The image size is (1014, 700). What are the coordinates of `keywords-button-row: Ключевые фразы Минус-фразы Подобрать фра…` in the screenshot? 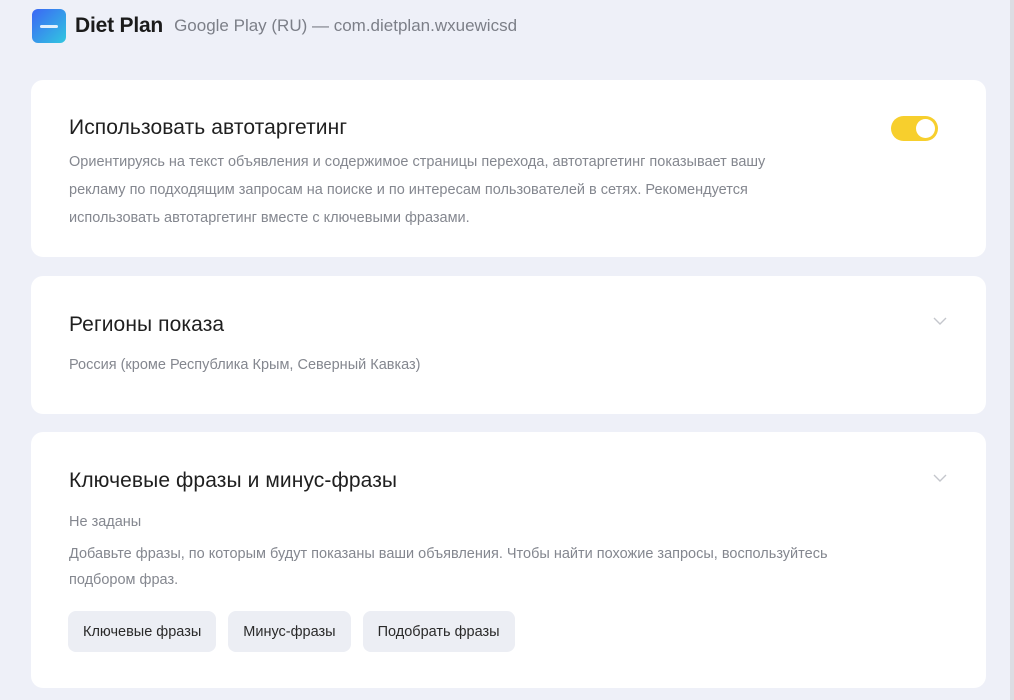 It's located at (291, 631).